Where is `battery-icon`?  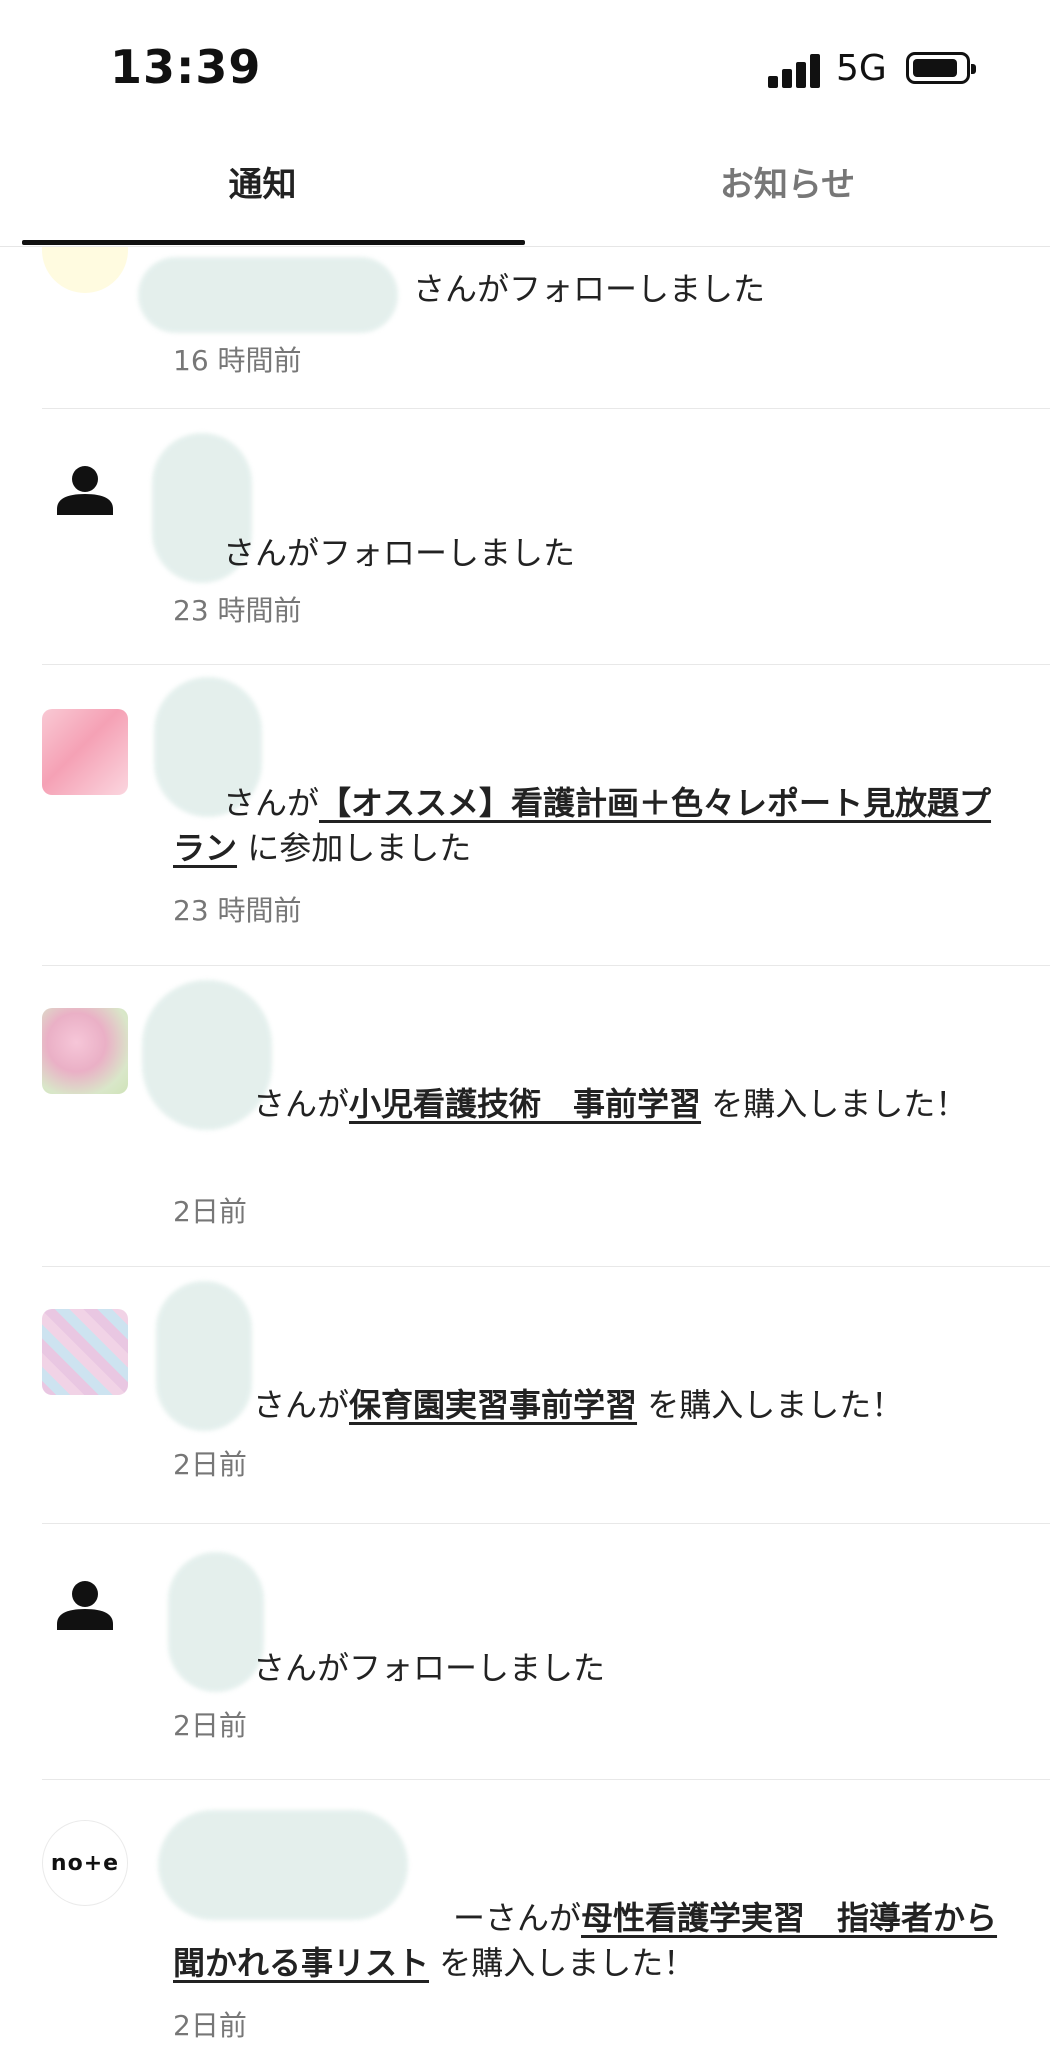 battery-icon is located at coordinates (941, 68).